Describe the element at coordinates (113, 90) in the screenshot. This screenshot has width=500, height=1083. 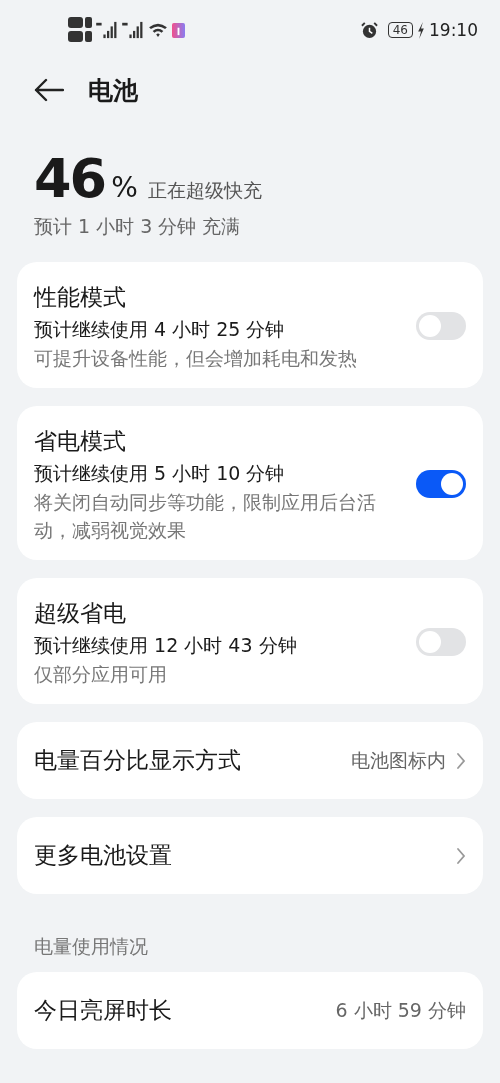
I see `page-title: 电池` at that location.